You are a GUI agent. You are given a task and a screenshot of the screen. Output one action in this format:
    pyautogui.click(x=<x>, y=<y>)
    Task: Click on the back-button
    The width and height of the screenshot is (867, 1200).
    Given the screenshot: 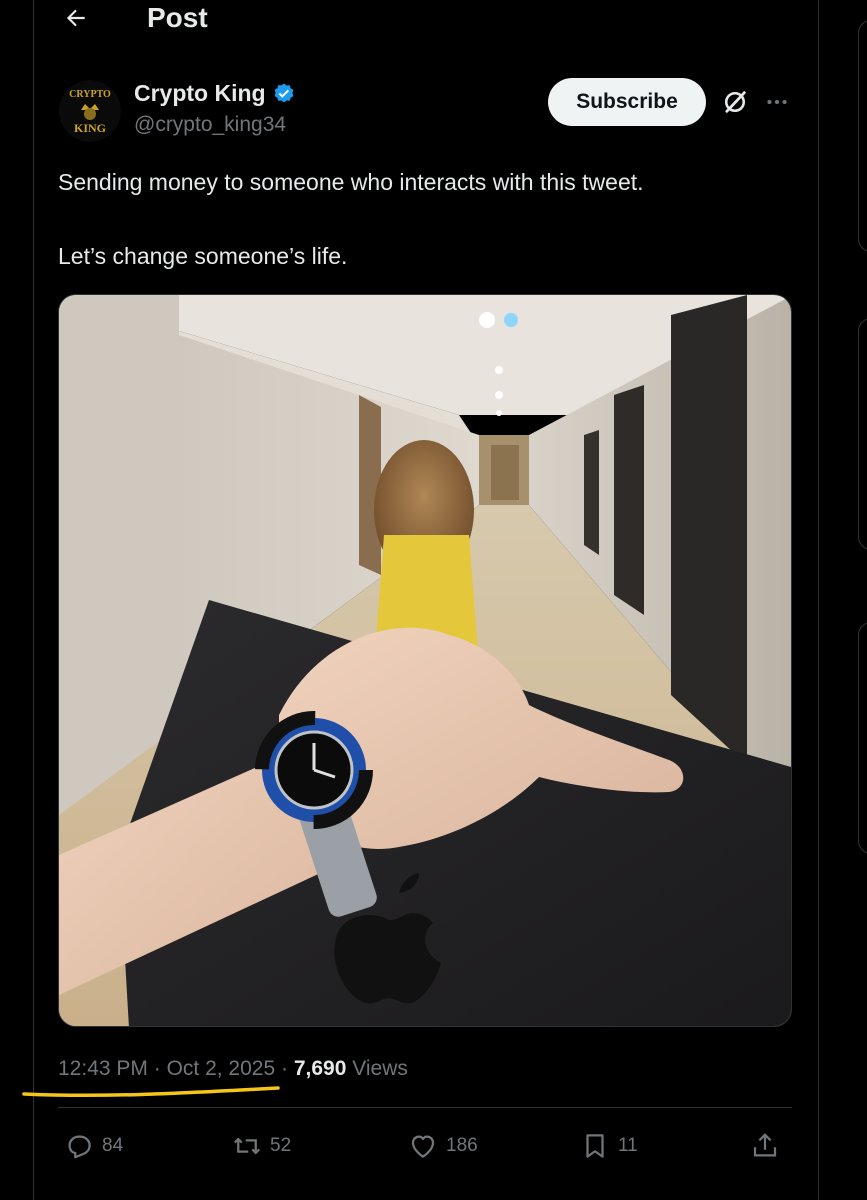 What is the action you would take?
    pyautogui.click(x=76, y=18)
    